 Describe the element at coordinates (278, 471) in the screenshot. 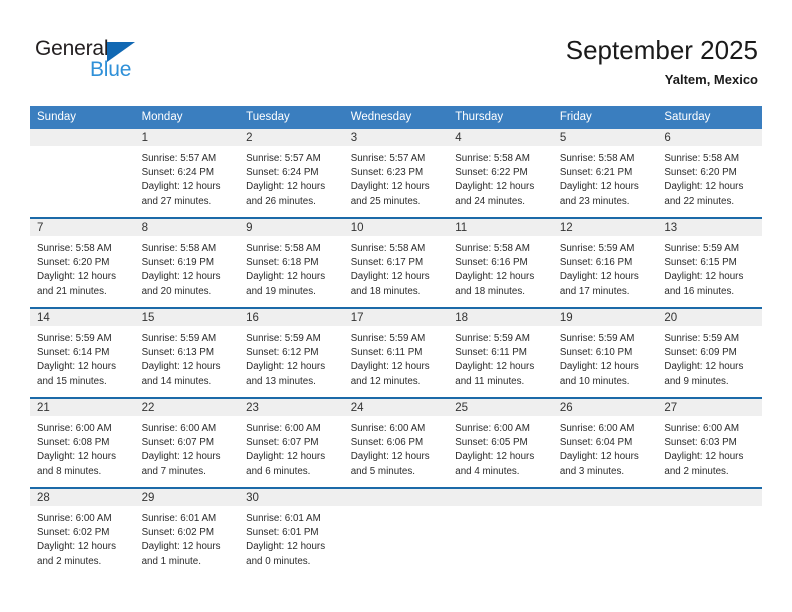

I see `daylight-duration-line2: and 6 minutes.` at that location.